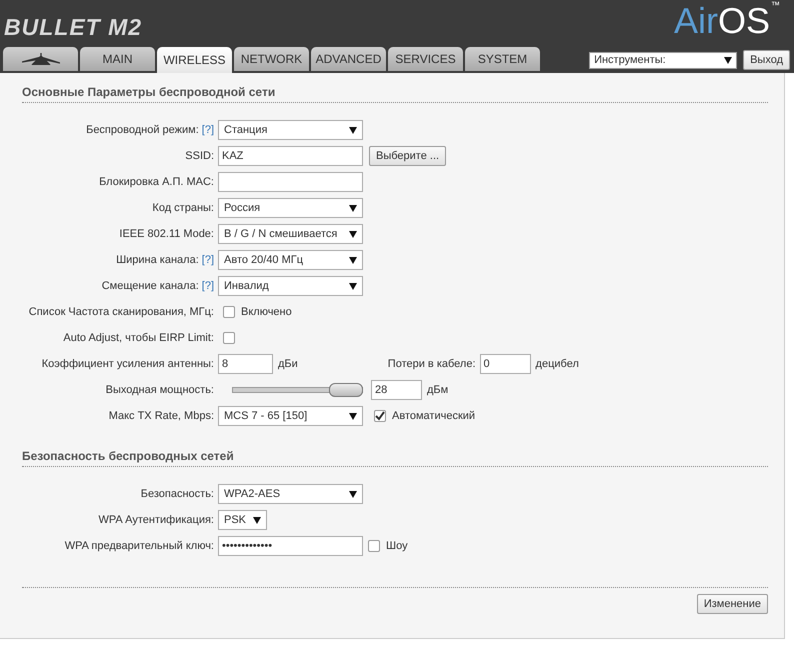 The width and height of the screenshot is (794, 663). Describe the element at coordinates (290, 234) in the screenshot. I see `dropdown: B / G / N смешивается` at that location.